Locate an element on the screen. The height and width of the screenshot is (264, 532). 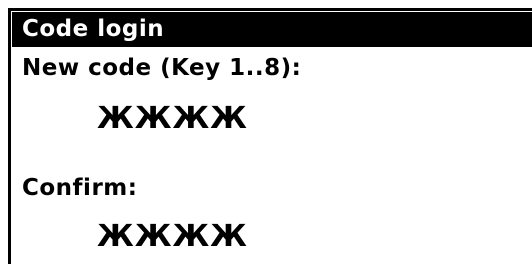
new-code-label: New code (Key 1..8): is located at coordinates (162, 68).